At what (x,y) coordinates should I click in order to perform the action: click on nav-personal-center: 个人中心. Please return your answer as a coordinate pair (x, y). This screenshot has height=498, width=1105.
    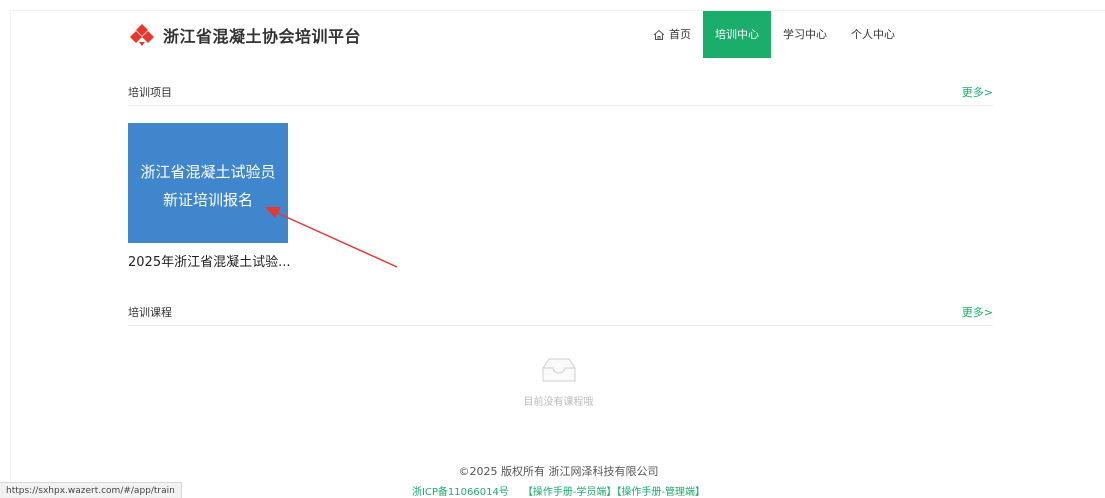
    Looking at the image, I should click on (873, 34).